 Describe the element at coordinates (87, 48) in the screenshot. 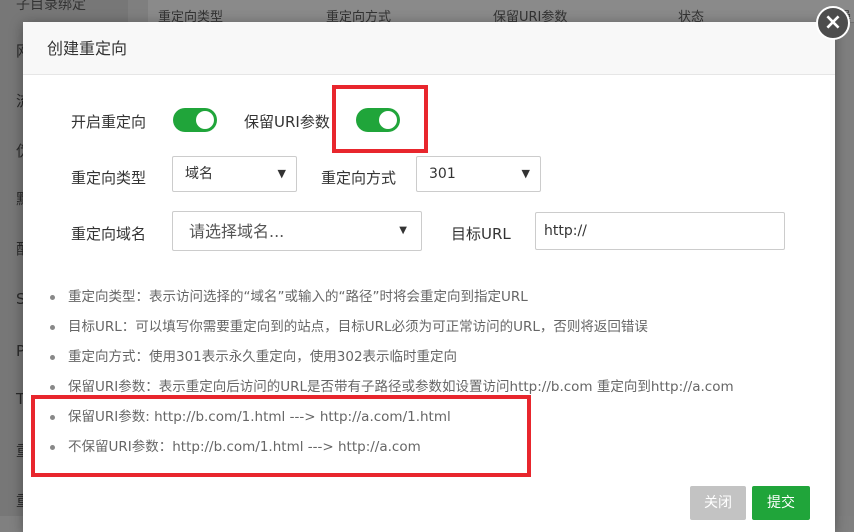

I see `dialog-title: 创建重定向` at that location.